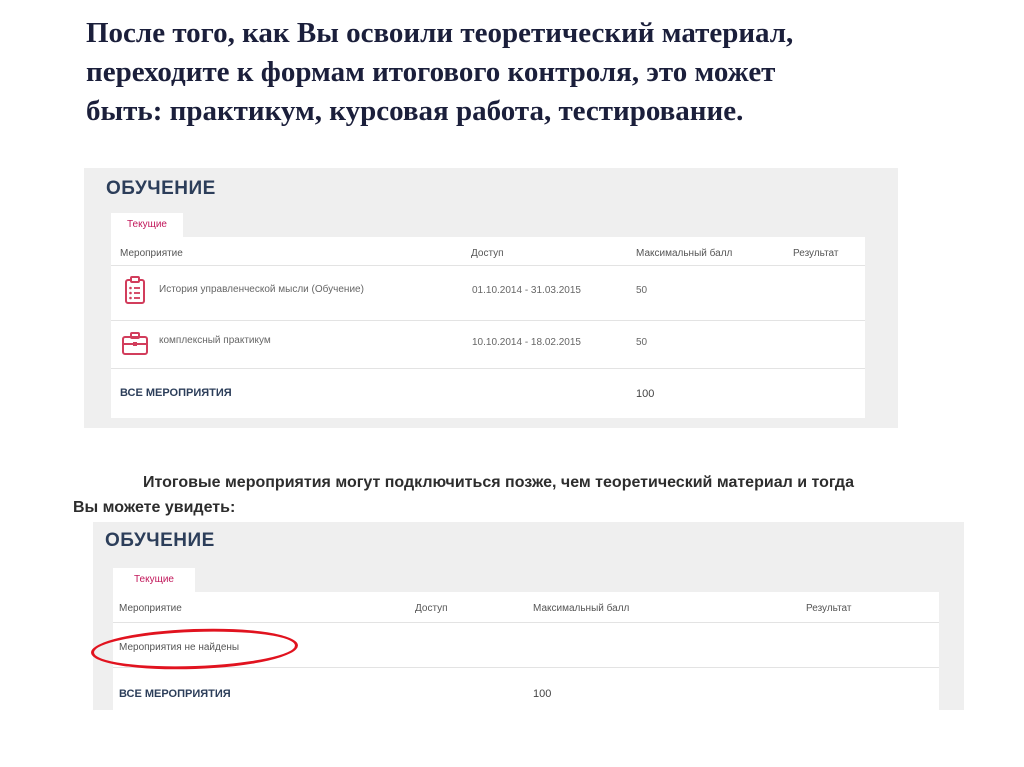  I want to click on clipboard-list-icon, so click(135, 290).